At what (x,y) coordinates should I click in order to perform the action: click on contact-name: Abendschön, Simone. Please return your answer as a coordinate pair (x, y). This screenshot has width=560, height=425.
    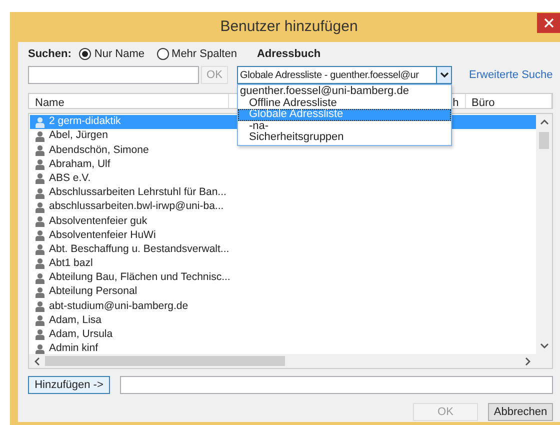
    Looking at the image, I should click on (99, 150).